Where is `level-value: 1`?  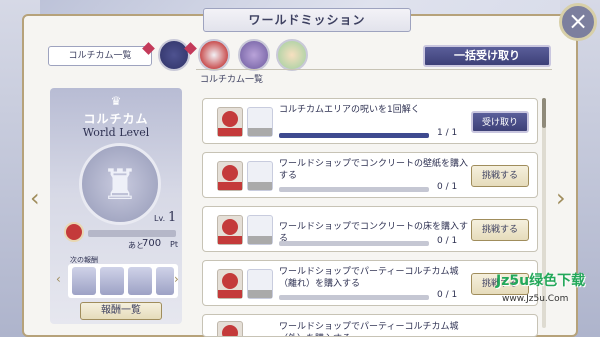 level-value: 1 is located at coordinates (172, 217).